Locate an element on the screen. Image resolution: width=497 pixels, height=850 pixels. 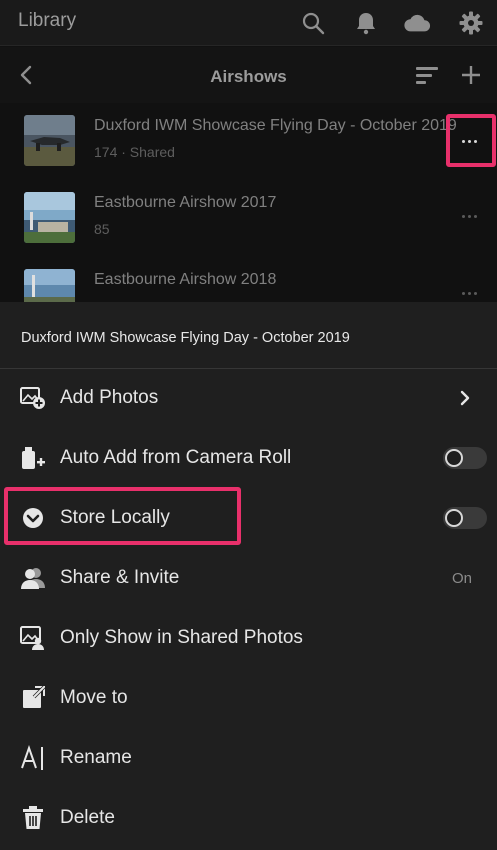
album-row: Eastbourne Airshow 2017 85 is located at coordinates (248, 224).